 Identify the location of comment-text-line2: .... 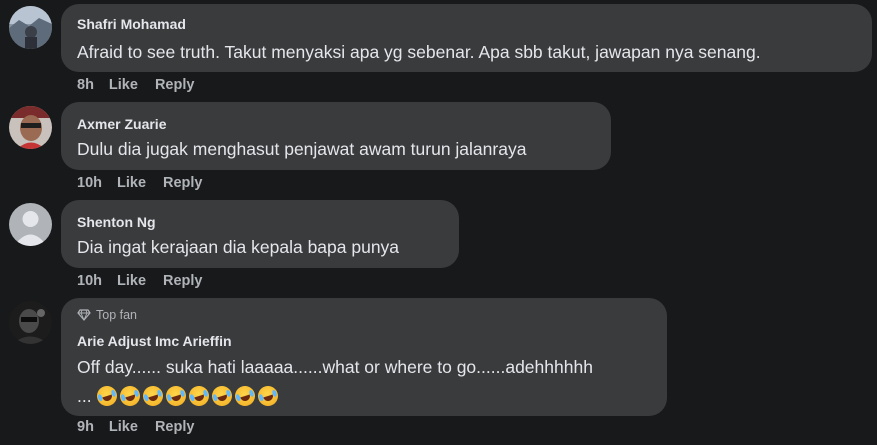
(179, 396).